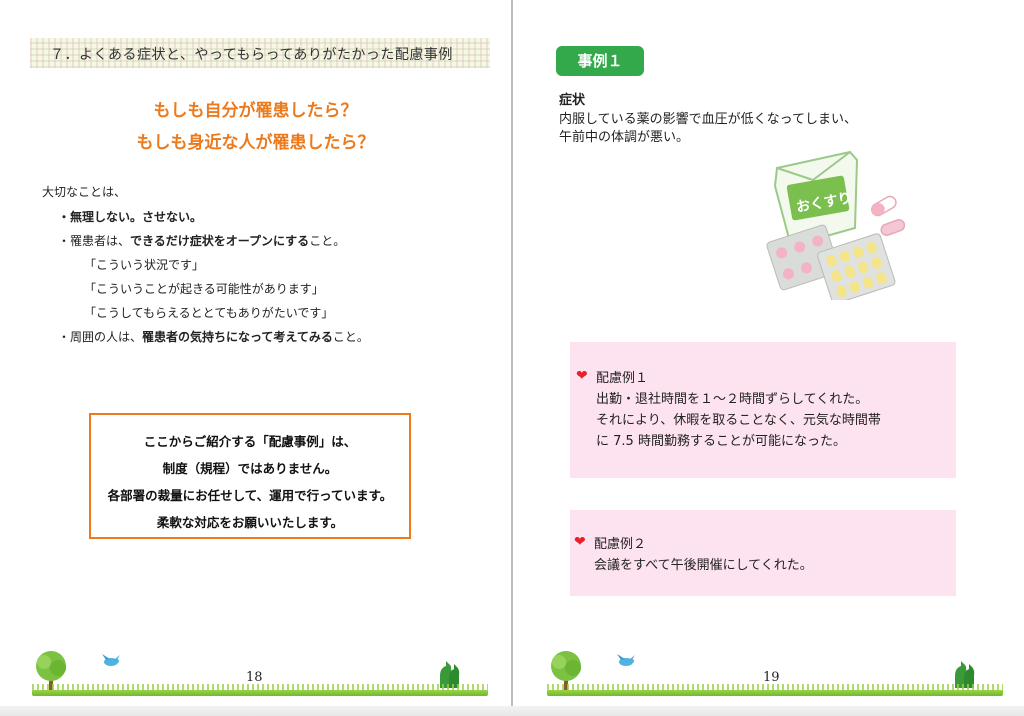 The width and height of the screenshot is (1024, 716). Describe the element at coordinates (251, 55) in the screenshot. I see `chapter-title: ７．よくある症状と、やってもらってありがたかった配慮事例` at that location.